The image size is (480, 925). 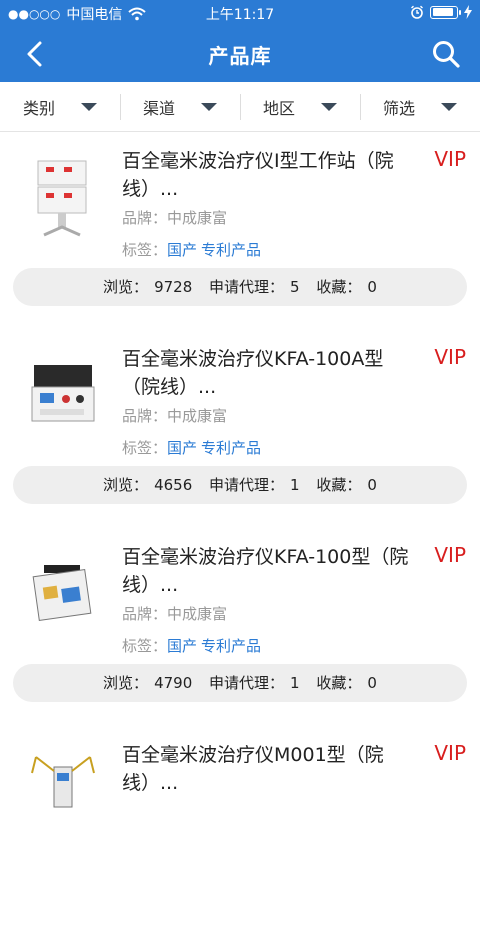 What do you see at coordinates (148, 485) in the screenshot?
I see `views-label: 浏览： 4656` at bounding box center [148, 485].